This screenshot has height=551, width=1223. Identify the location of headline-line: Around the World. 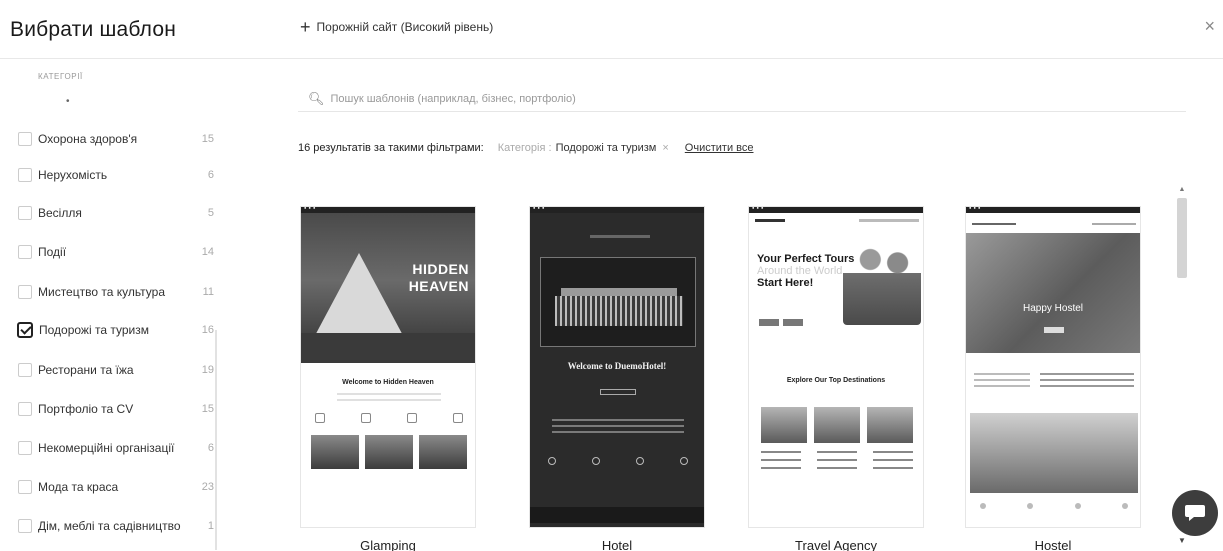
(800, 271).